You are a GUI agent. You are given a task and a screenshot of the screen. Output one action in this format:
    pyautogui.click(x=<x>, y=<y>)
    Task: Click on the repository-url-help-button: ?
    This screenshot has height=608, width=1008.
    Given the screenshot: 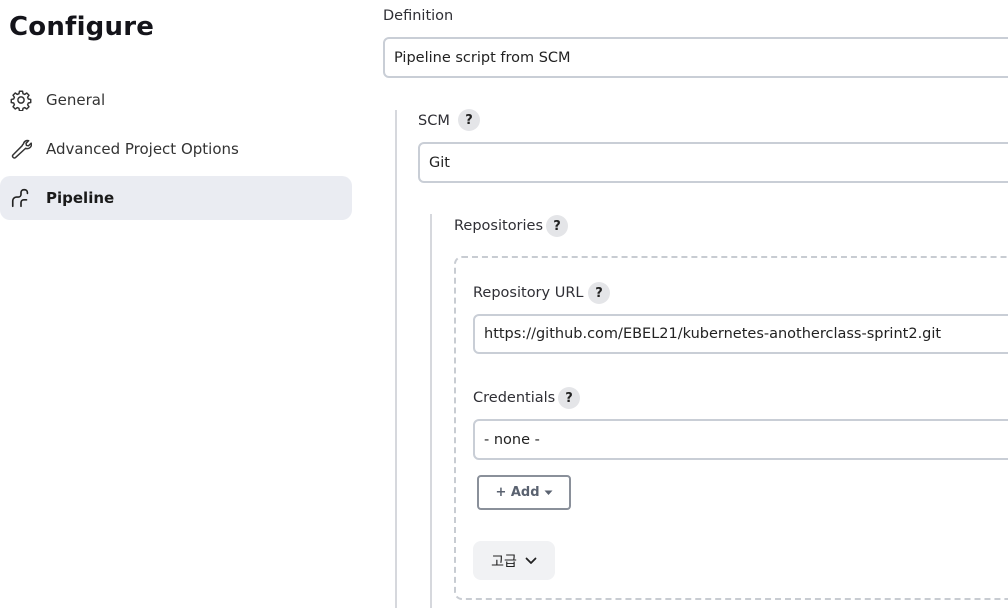 What is the action you would take?
    pyautogui.click(x=599, y=293)
    